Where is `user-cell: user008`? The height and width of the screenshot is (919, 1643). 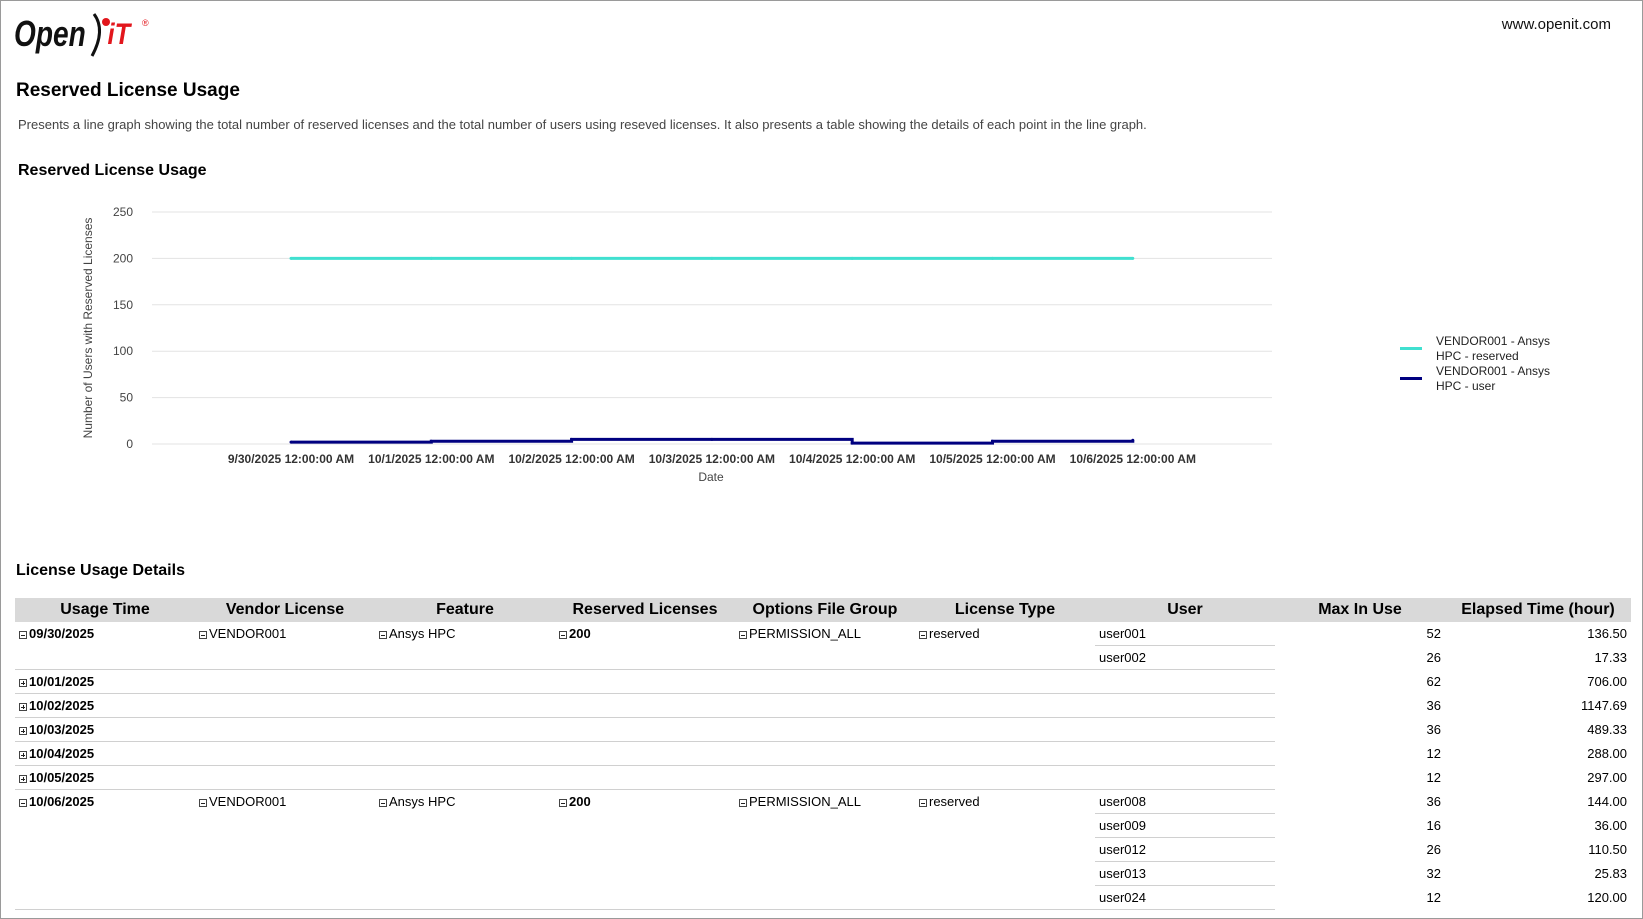
user-cell: user008 is located at coordinates (1185, 801).